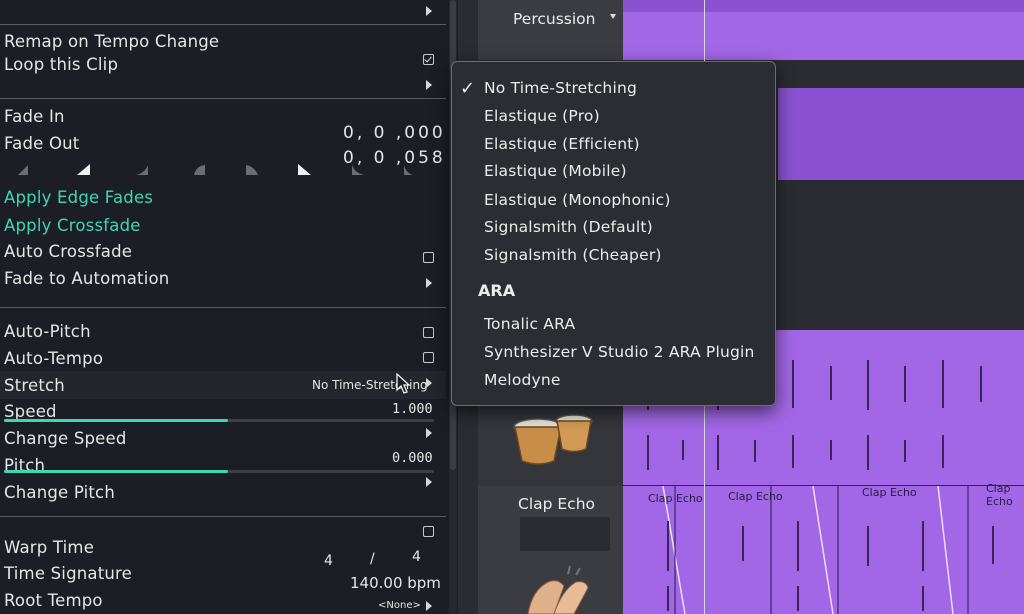 The width and height of the screenshot is (1024, 614). Describe the element at coordinates (304, 169) in the screenshot. I see `fade-out-curve-selected-icon` at that location.